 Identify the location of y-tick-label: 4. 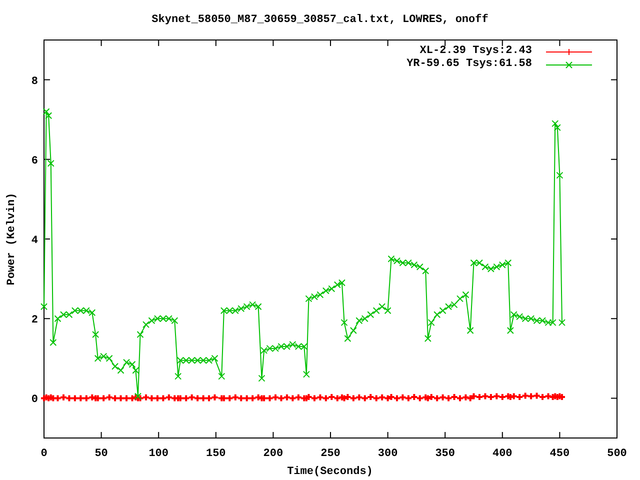
(34, 241).